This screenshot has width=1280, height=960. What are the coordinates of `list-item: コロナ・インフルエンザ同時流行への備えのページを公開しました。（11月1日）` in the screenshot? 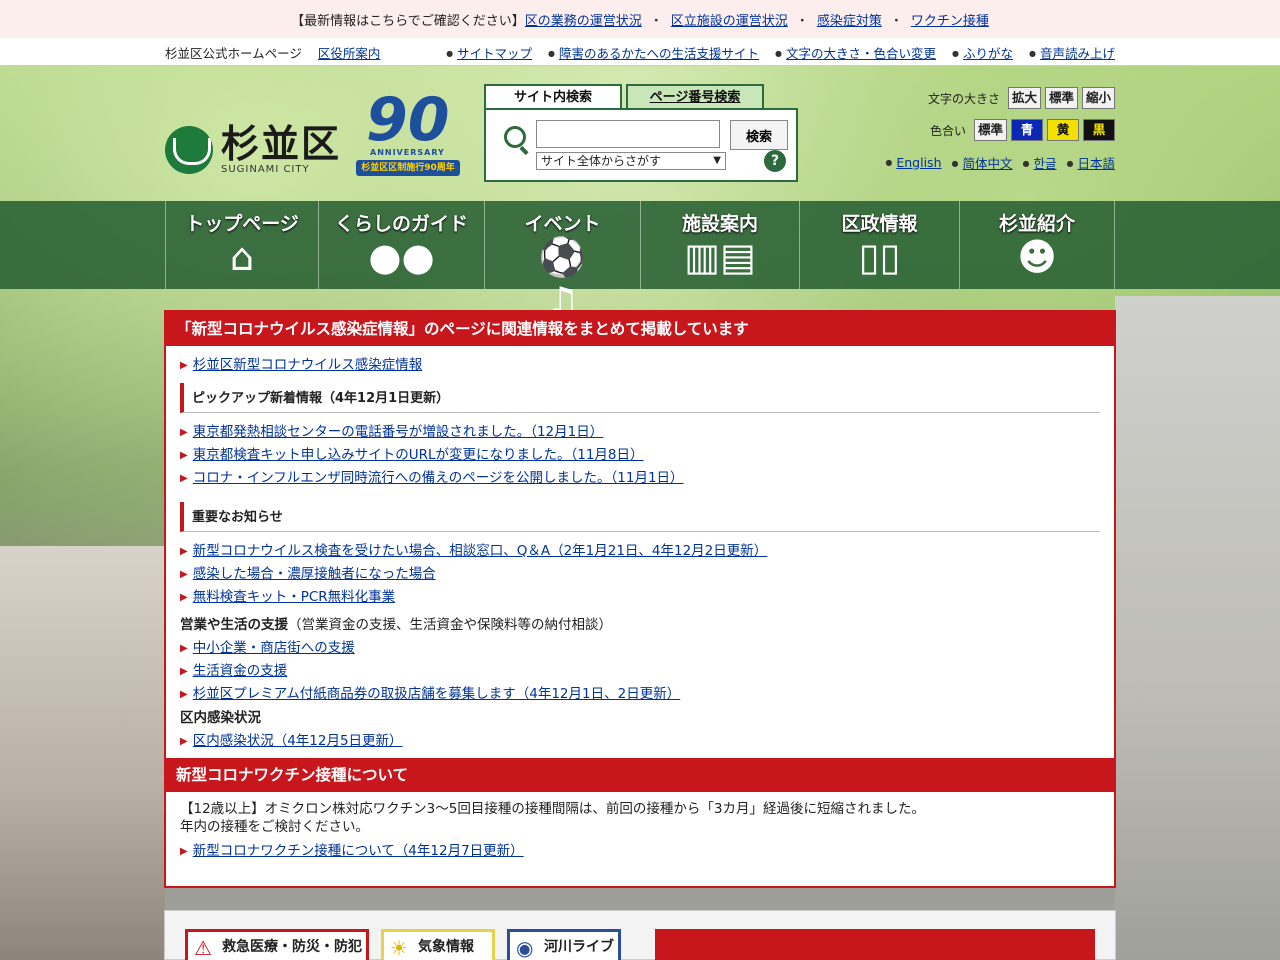 It's located at (640, 478).